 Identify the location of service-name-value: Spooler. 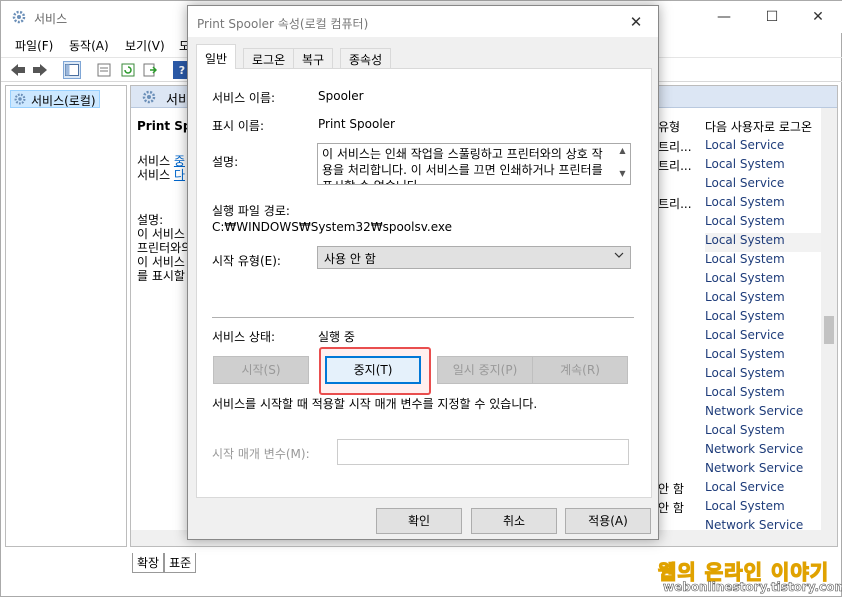
(341, 96).